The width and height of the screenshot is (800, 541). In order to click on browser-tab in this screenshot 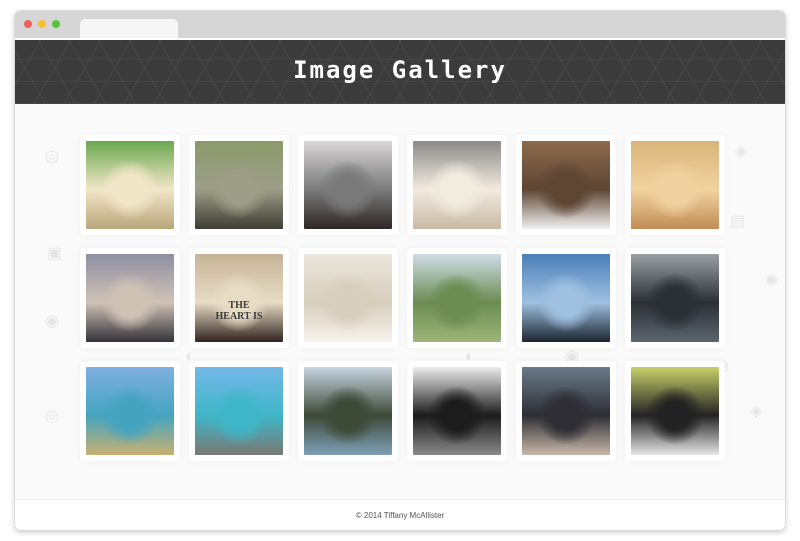, I will do `click(129, 28)`.